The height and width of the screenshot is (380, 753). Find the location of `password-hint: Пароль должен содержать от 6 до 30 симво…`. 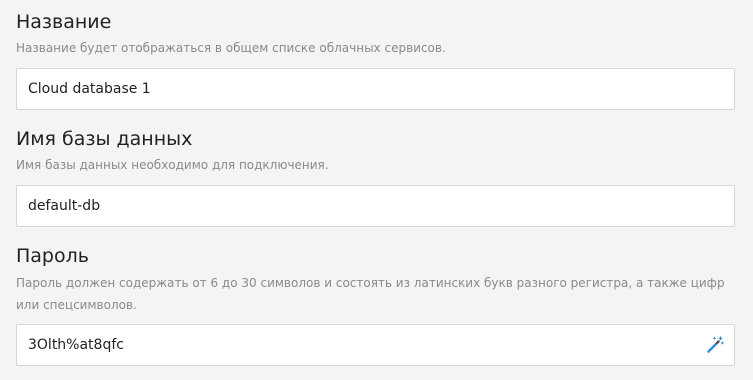

password-hint: Пароль должен содержать от 6 до 30 симво… is located at coordinates (370, 294).